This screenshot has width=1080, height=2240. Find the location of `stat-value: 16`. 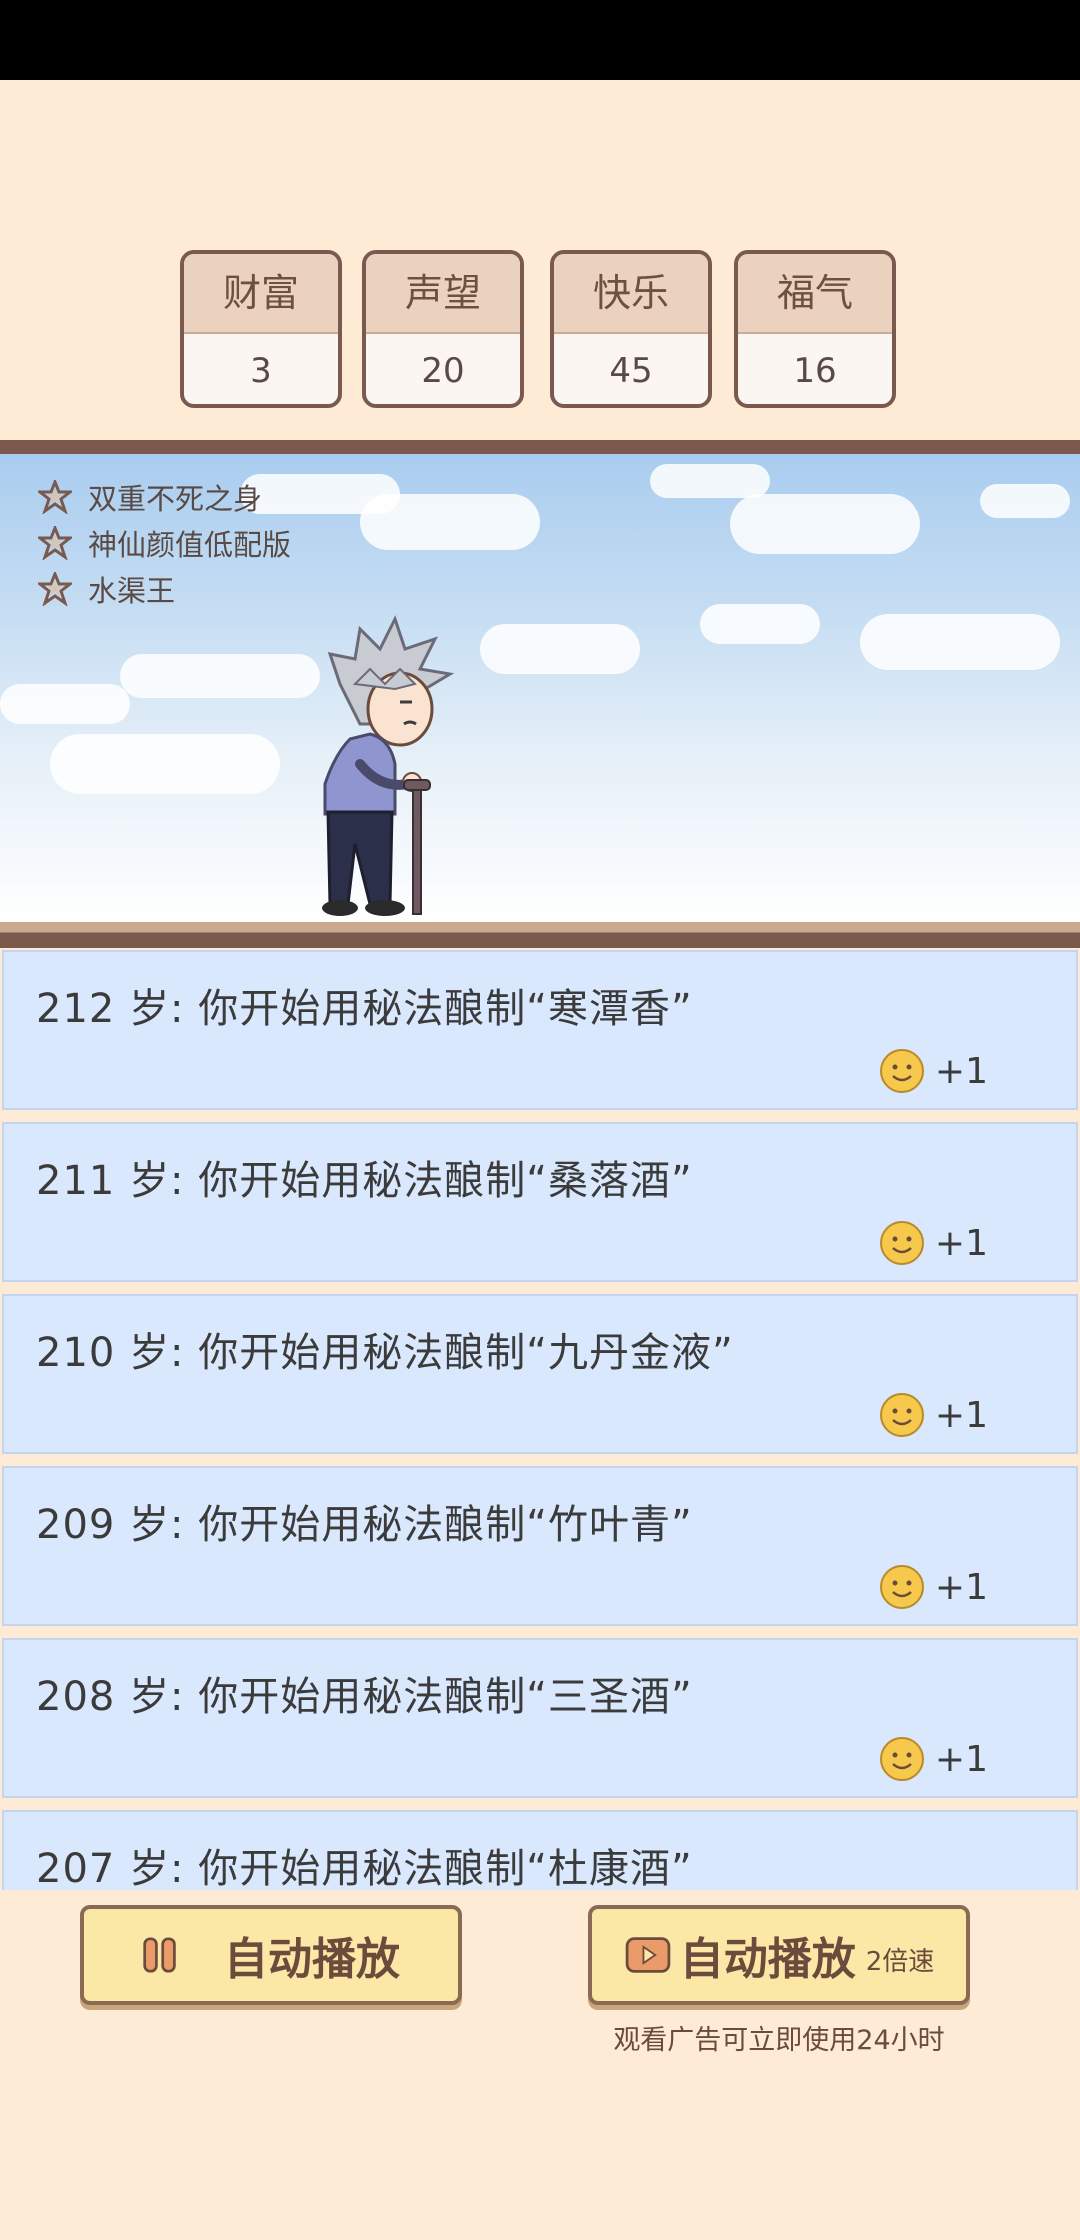

stat-value: 16 is located at coordinates (815, 371).